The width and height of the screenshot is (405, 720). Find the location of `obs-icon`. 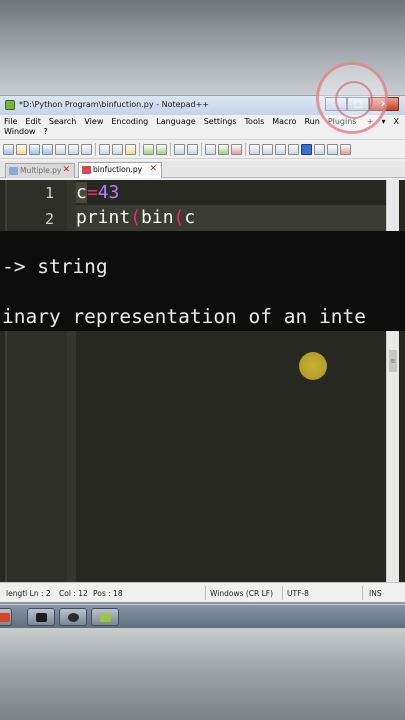

obs-icon is located at coordinates (73, 617).